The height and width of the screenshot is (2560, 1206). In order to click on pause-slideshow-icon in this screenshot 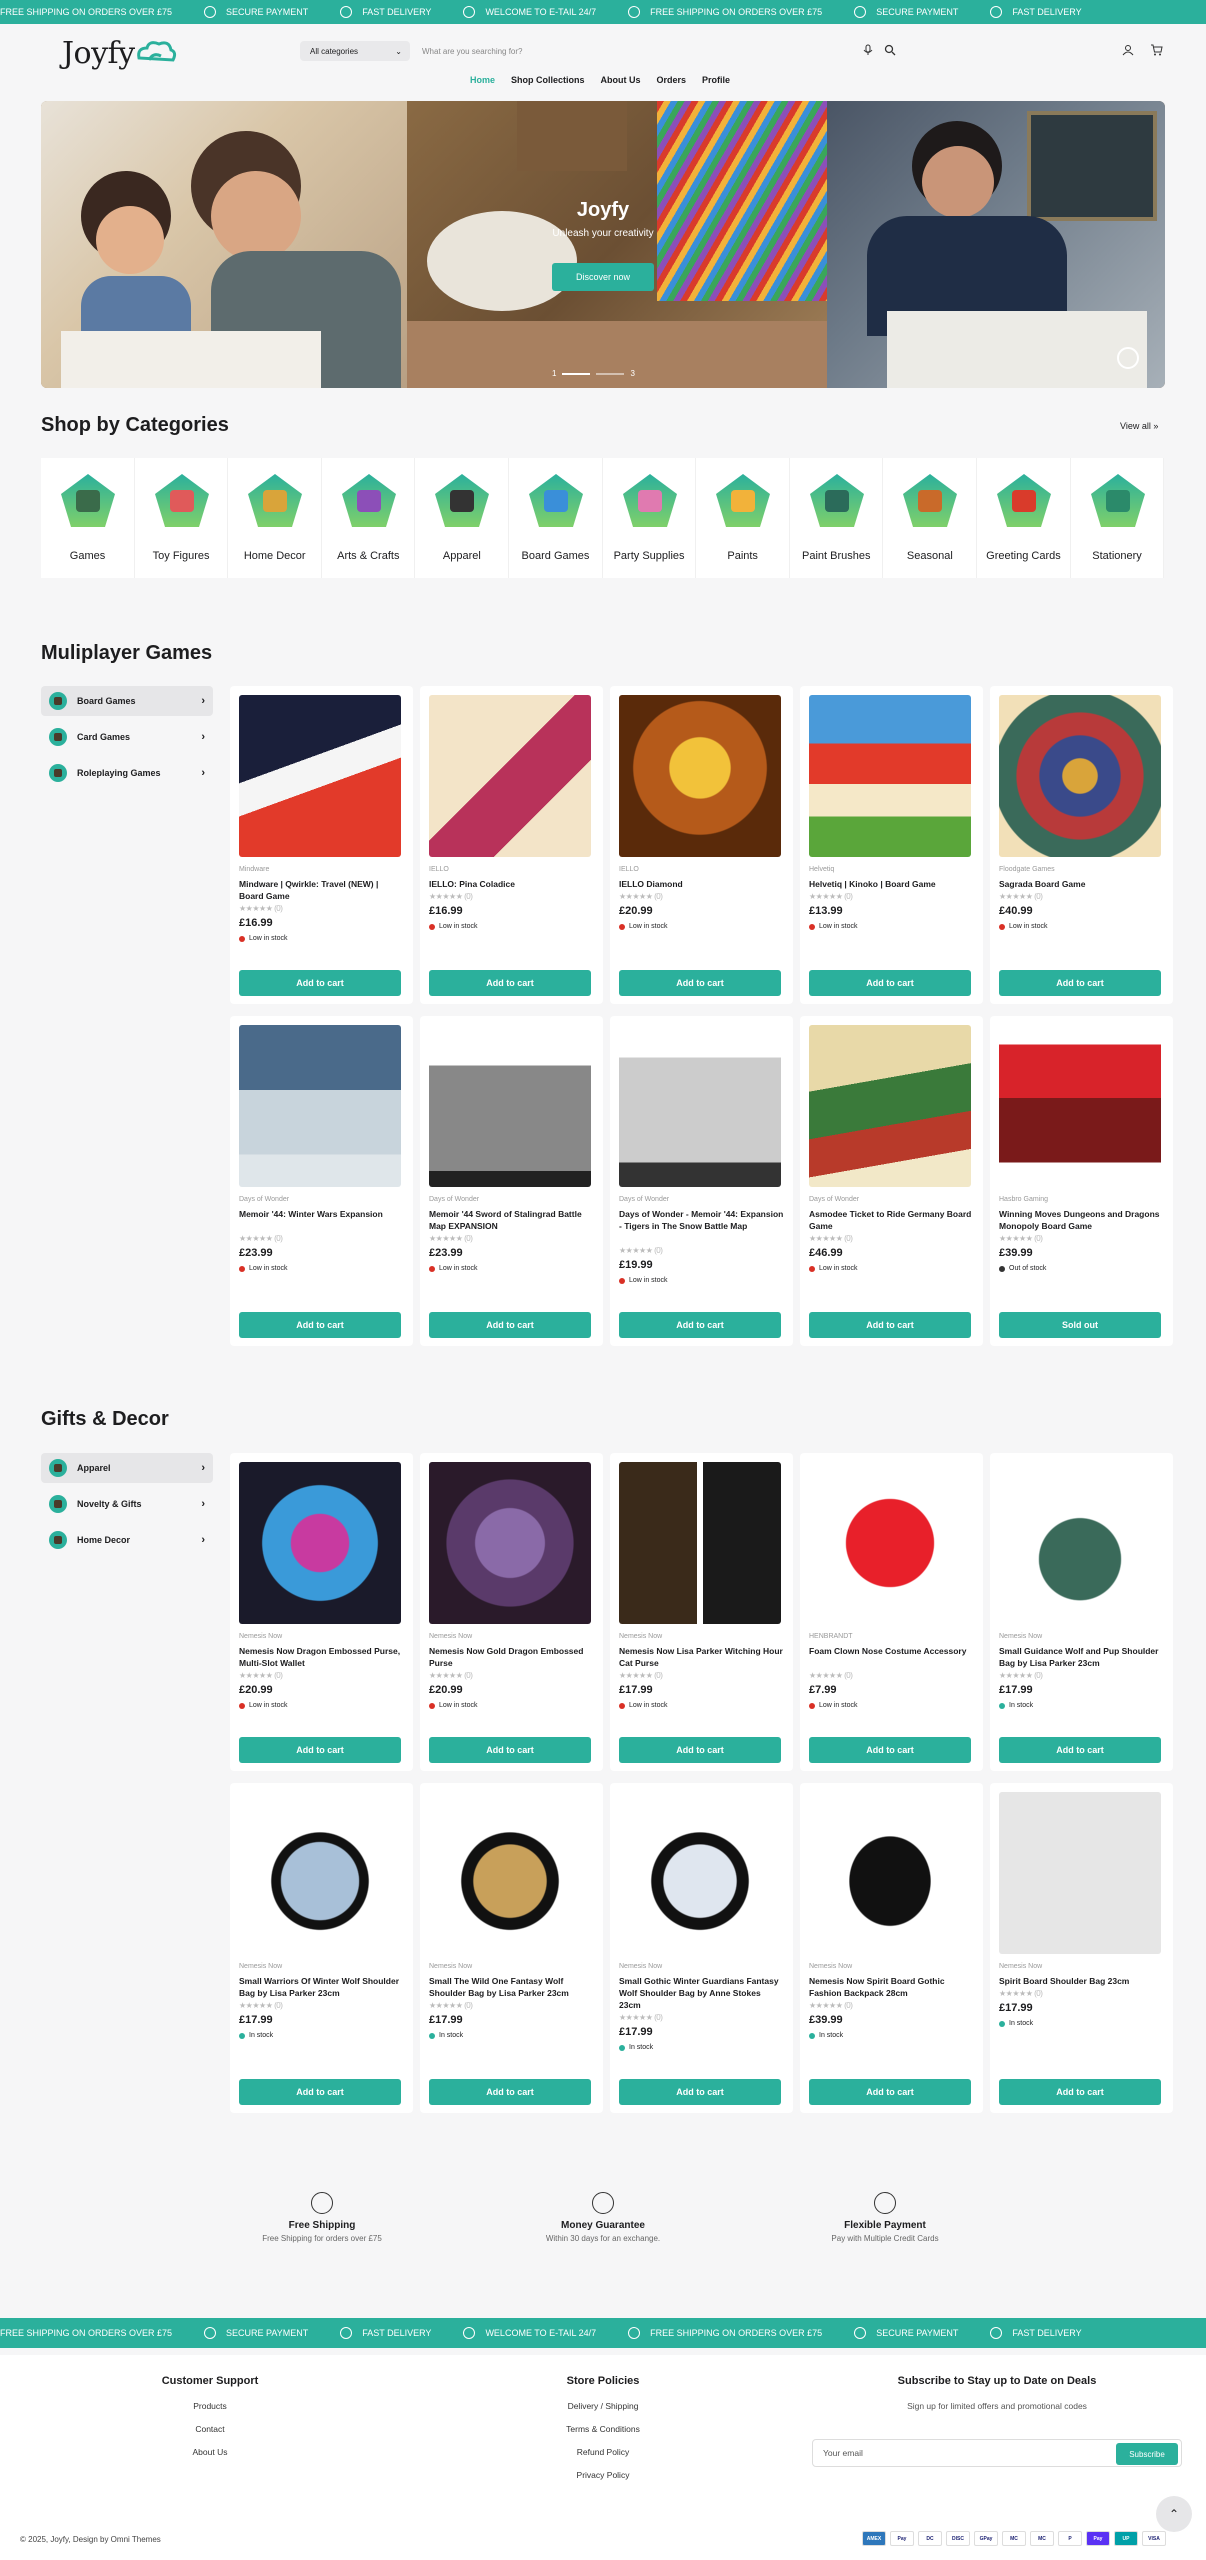, I will do `click(1128, 358)`.